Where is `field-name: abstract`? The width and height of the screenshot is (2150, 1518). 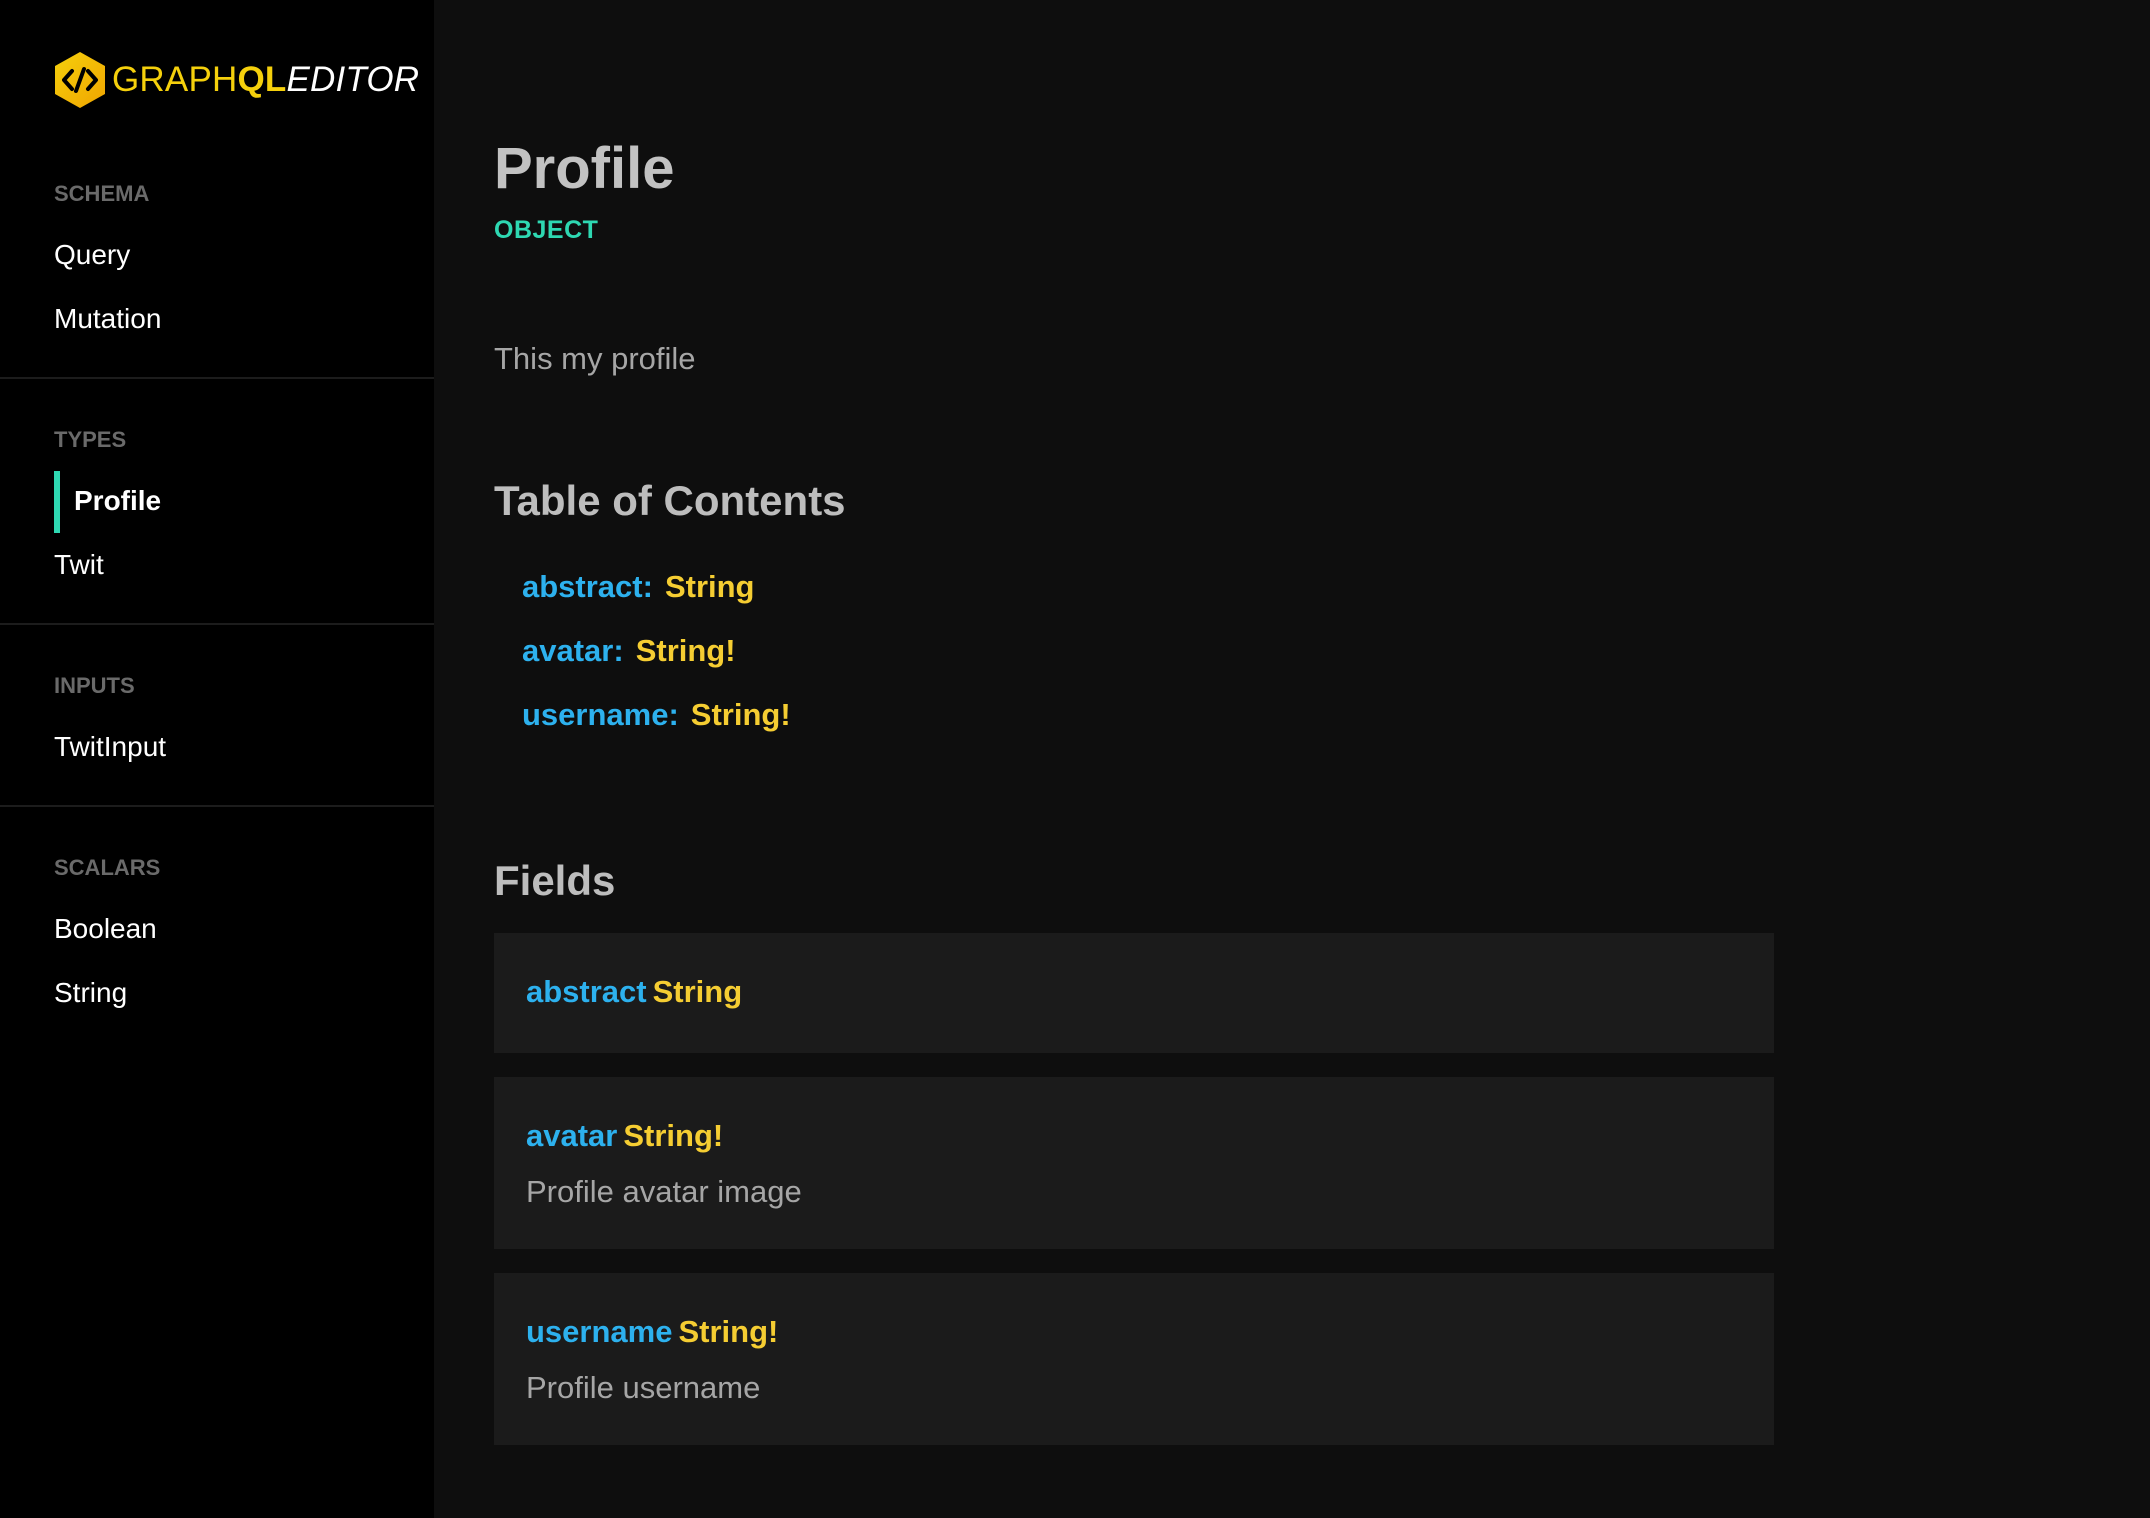 field-name: abstract is located at coordinates (586, 991).